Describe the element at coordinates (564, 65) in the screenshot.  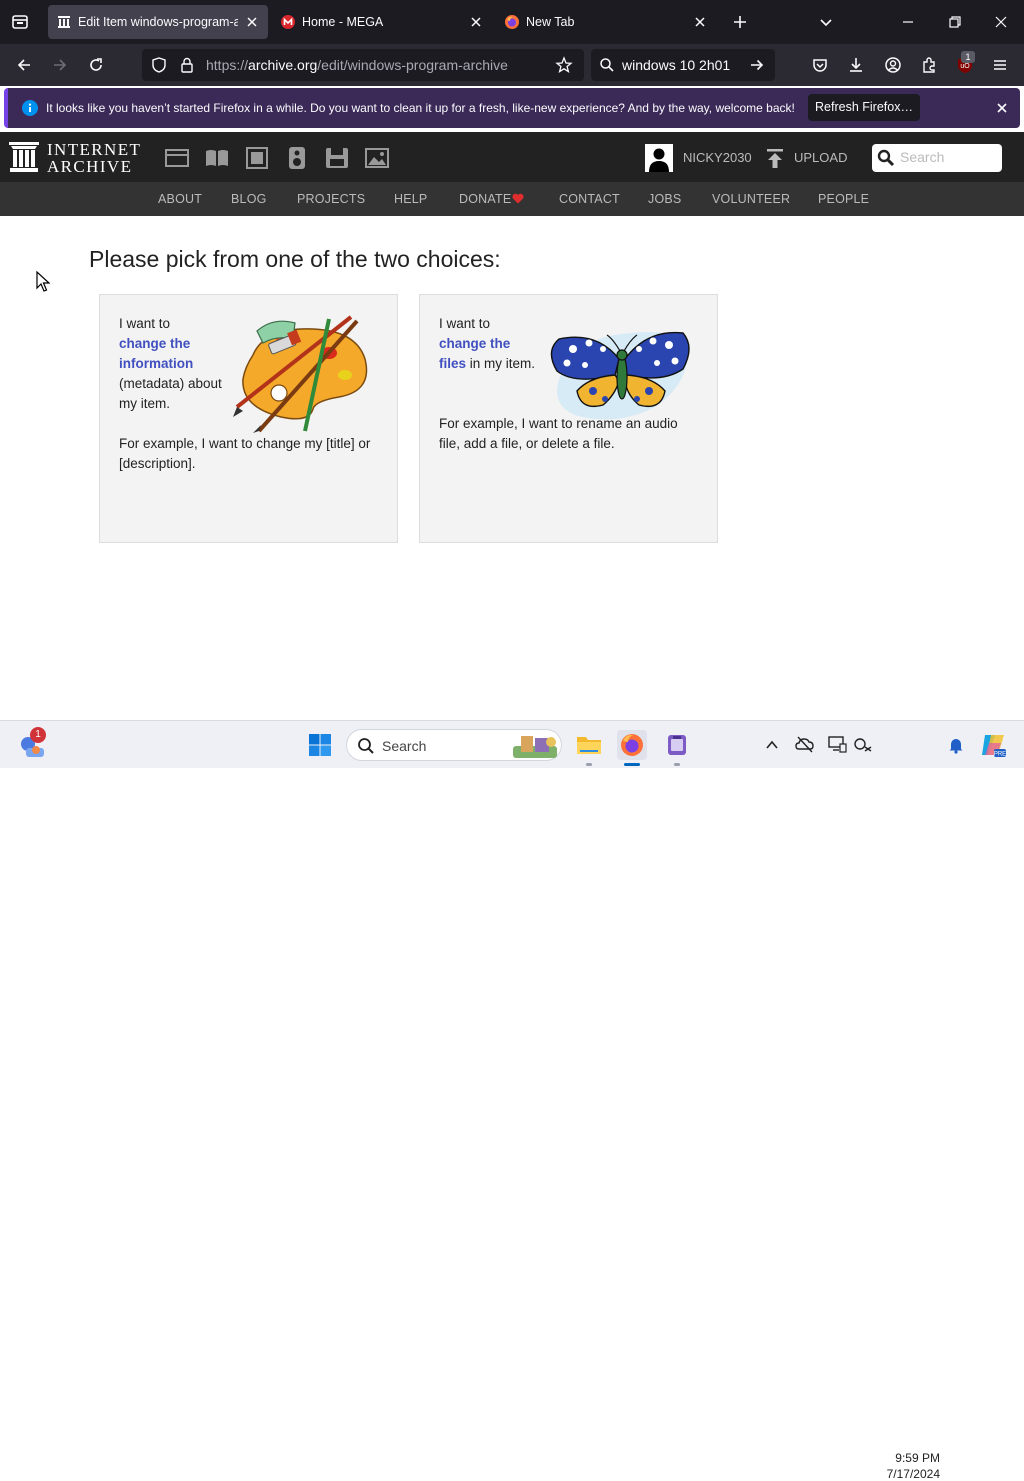
I see `bookmark-star-icon` at that location.